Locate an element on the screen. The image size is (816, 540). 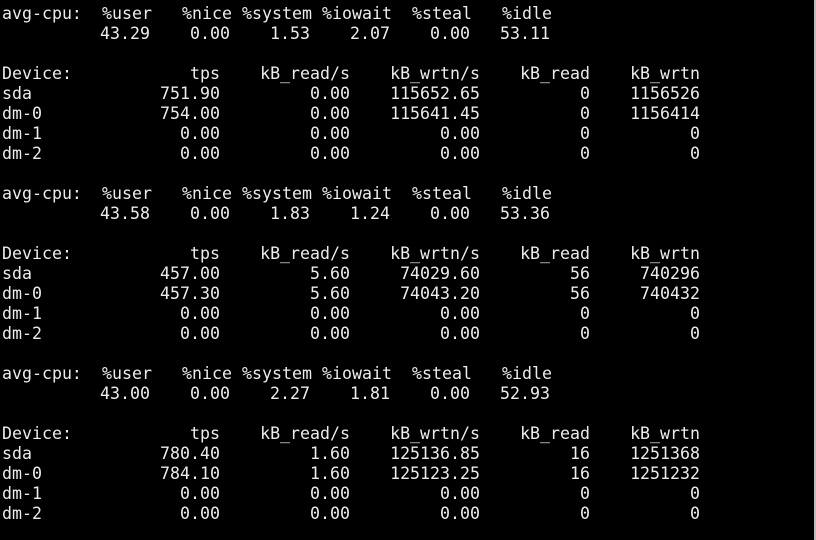
cpu-values-row: 43.29 0.00 1.53 2.07 0.00 53.11 is located at coordinates (408, 34).